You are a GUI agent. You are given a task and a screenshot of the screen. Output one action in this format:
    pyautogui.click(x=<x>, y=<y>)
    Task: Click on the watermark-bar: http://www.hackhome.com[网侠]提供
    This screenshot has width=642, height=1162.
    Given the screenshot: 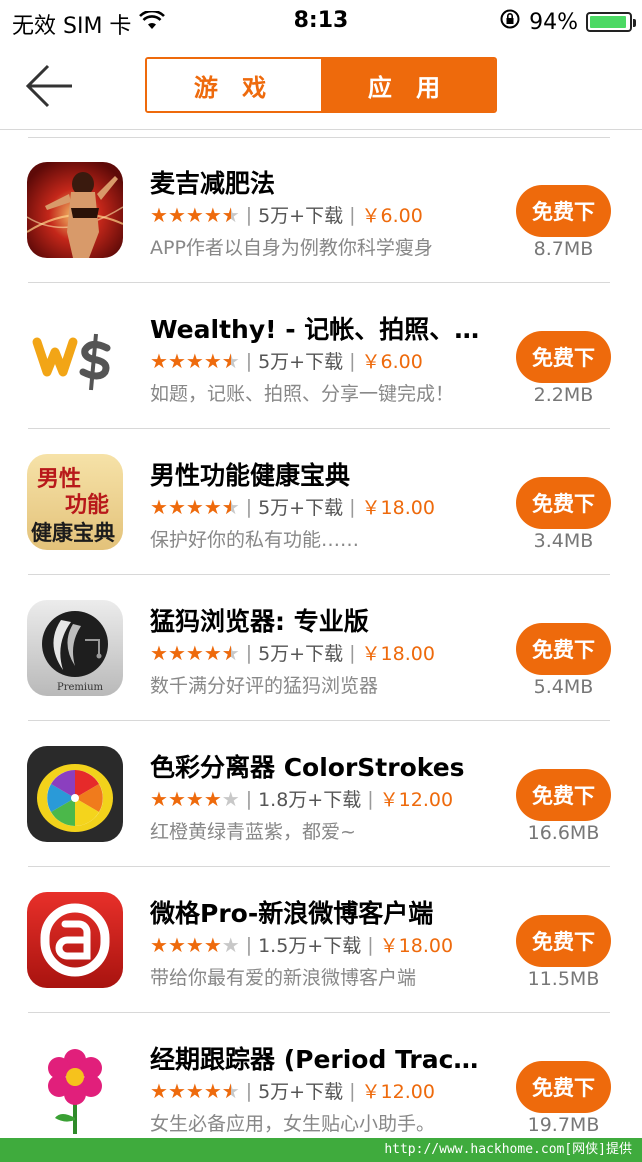 What is the action you would take?
    pyautogui.click(x=321, y=1150)
    